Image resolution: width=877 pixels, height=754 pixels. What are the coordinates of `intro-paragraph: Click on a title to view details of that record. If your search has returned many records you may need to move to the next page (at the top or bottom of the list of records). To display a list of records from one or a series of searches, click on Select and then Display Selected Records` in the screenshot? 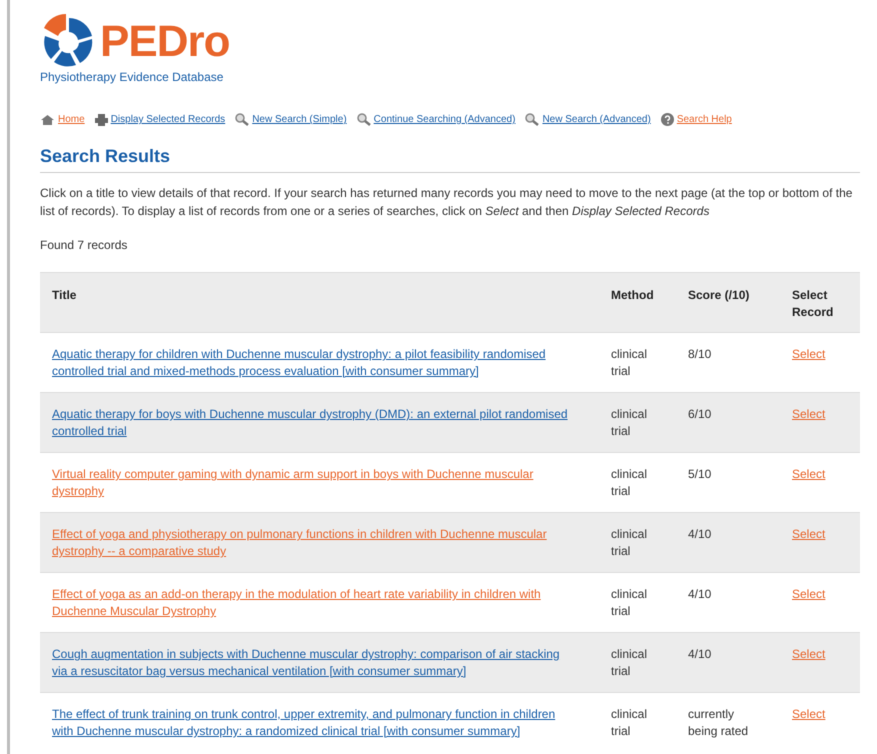 It's located at (447, 202).